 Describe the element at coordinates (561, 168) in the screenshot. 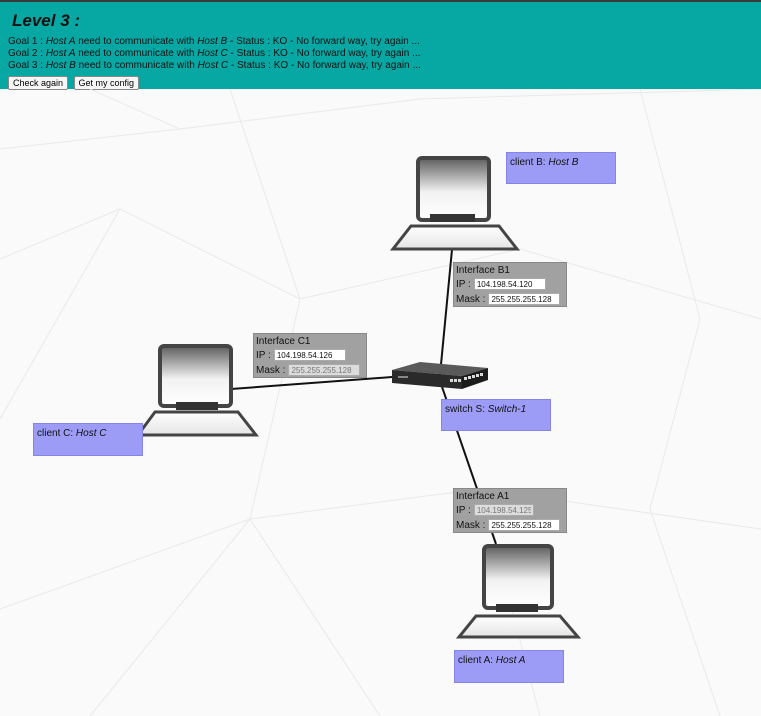

I see `client-b-label: client B: Host B` at that location.